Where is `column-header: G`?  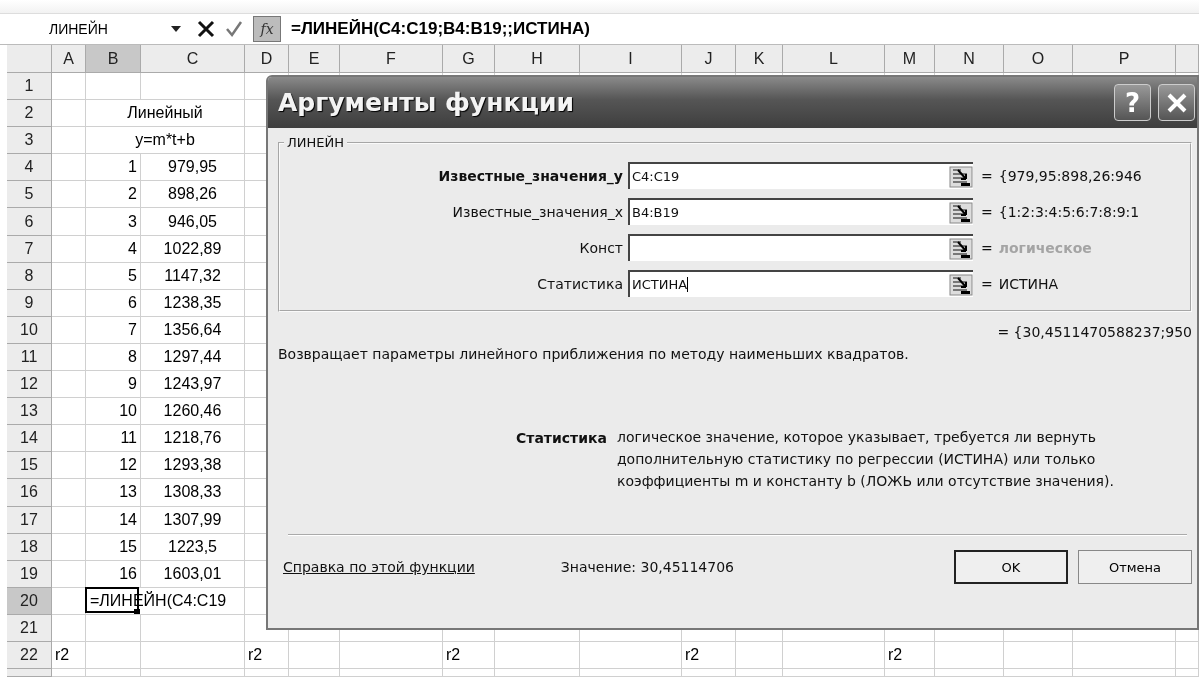
column-header: G is located at coordinates (469, 59).